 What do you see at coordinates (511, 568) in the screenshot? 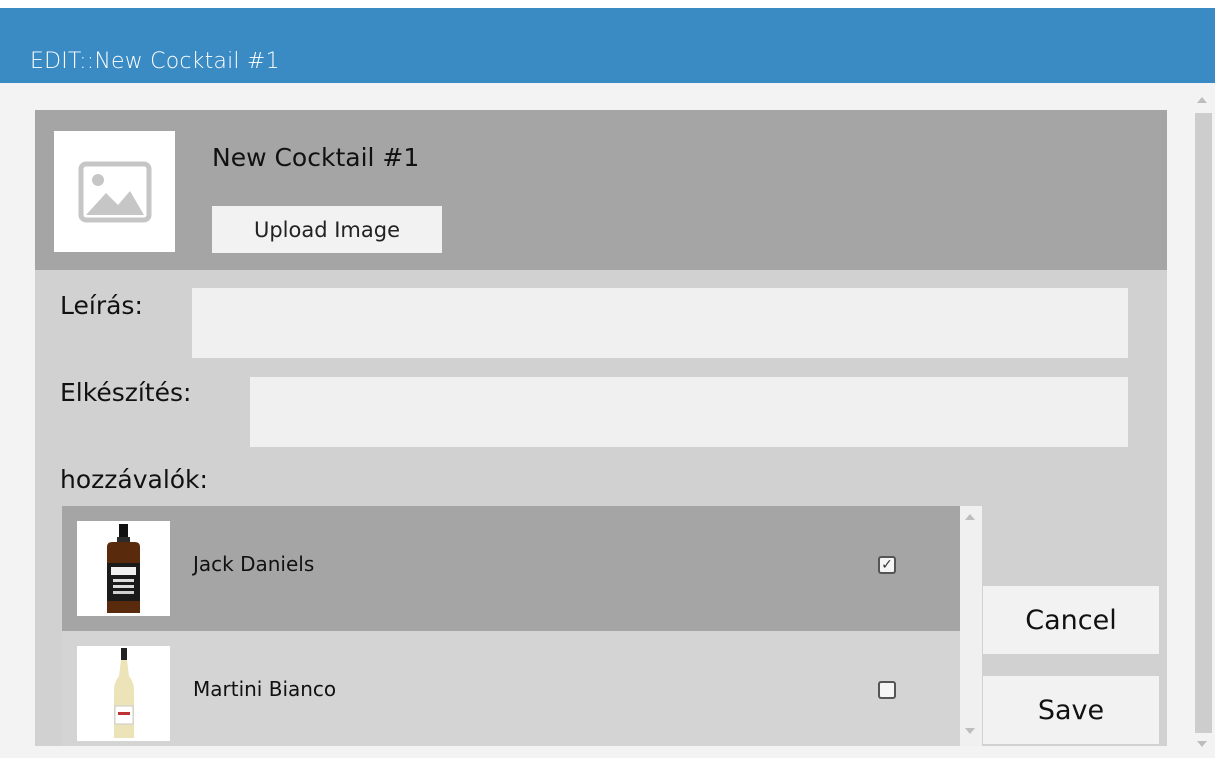
I see `ingredient-row: Jack Daniels ✓` at bounding box center [511, 568].